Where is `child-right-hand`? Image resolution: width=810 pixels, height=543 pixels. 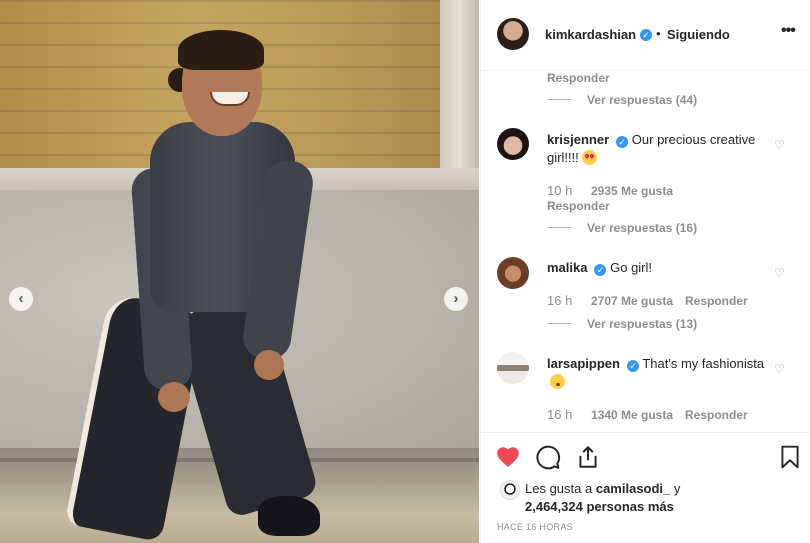
child-right-hand is located at coordinates (269, 365).